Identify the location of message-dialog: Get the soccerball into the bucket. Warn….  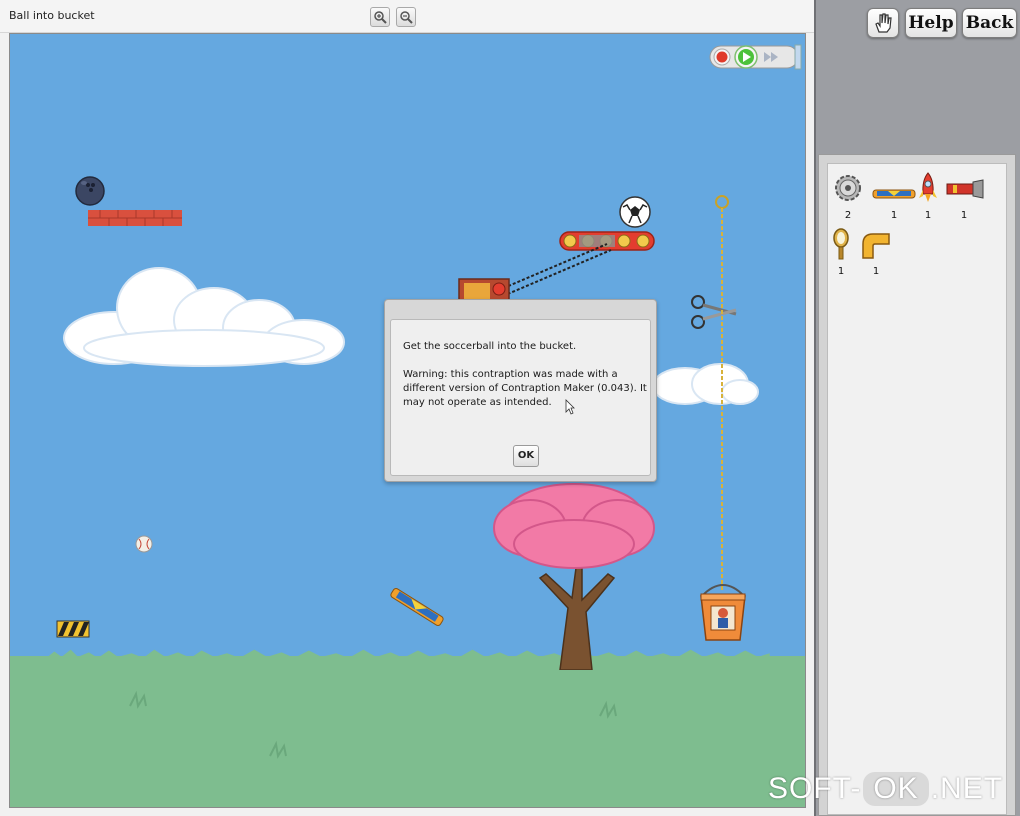
(520, 390).